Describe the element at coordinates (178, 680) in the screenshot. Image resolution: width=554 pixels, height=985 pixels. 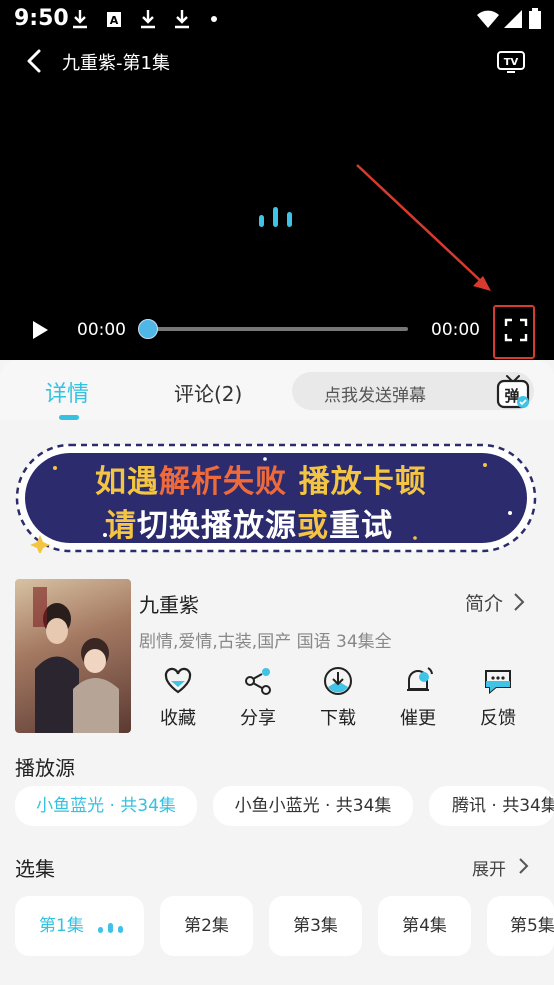
I see `heart-icon` at that location.